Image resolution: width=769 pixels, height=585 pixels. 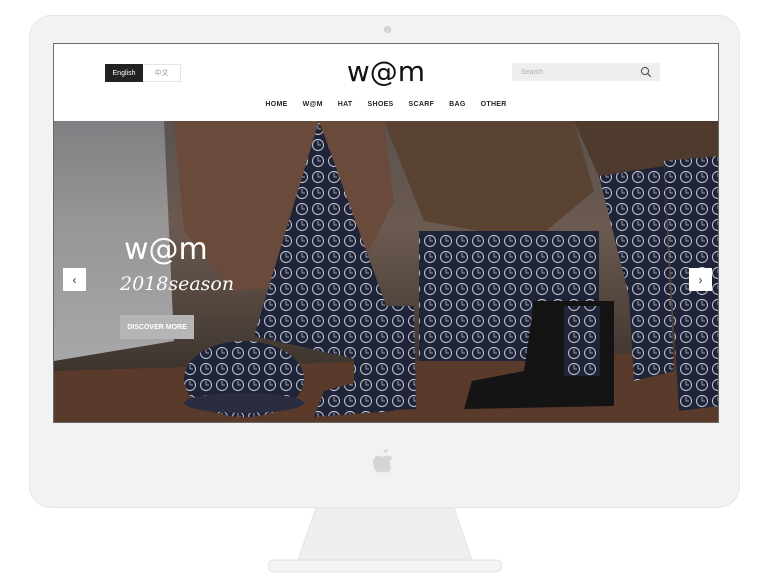 I want to click on search-input, so click(x=580, y=72).